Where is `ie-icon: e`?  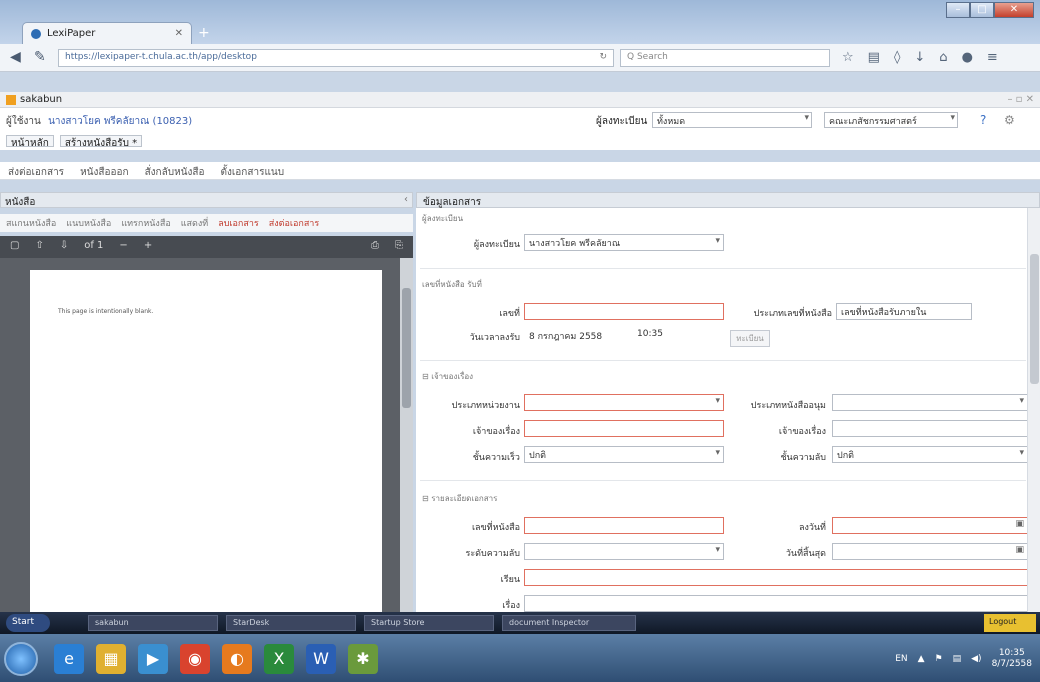 ie-icon: e is located at coordinates (69, 659).